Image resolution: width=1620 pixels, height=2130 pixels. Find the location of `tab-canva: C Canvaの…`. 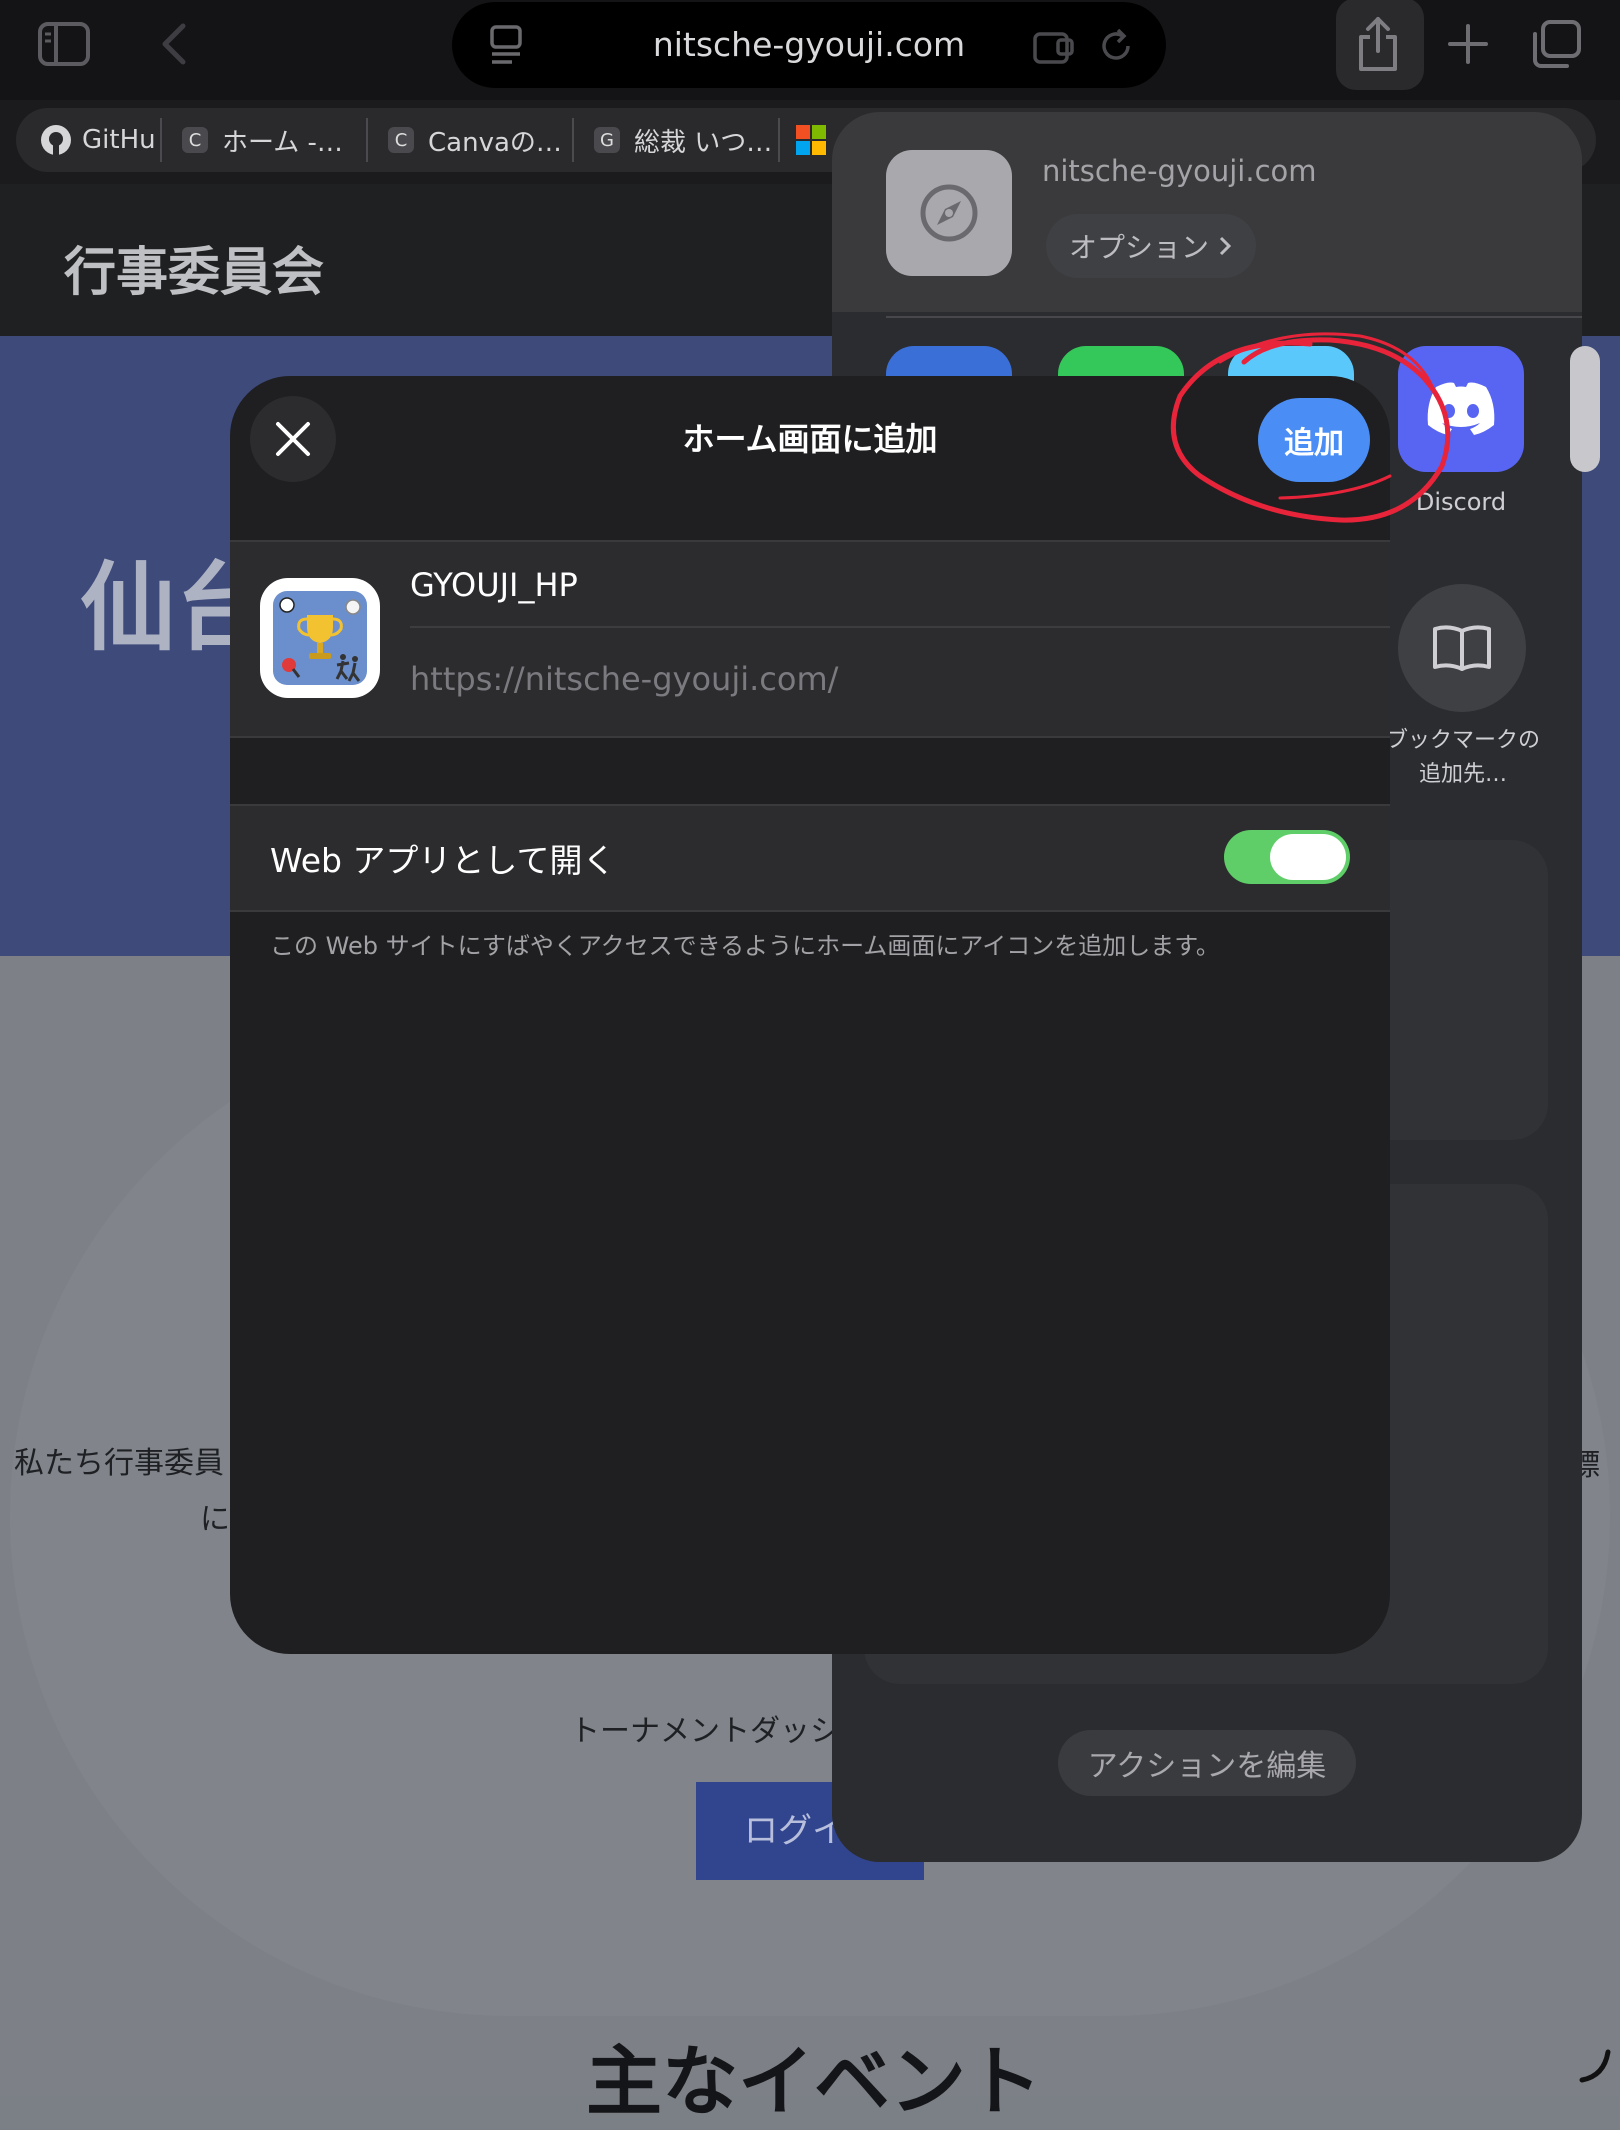

tab-canva: C Canvaの… is located at coordinates (476, 140).